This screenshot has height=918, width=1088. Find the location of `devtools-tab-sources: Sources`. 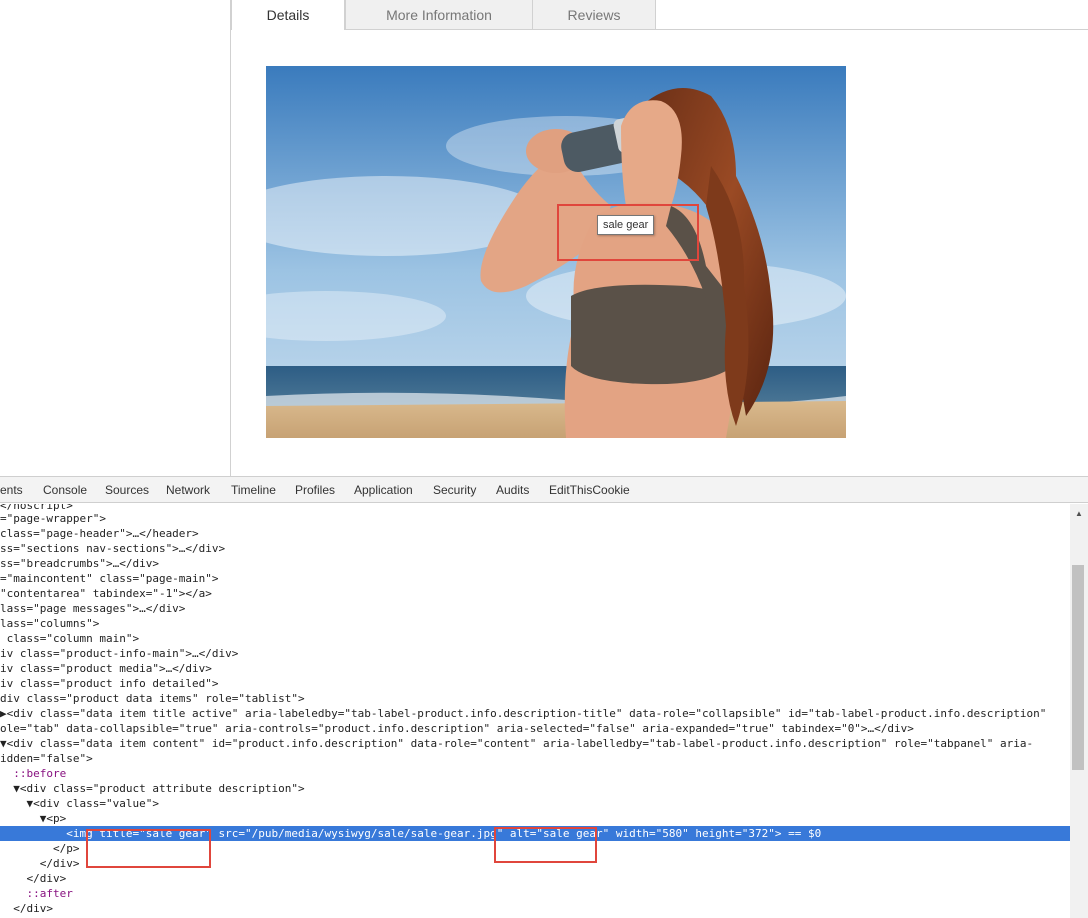

devtools-tab-sources: Sources is located at coordinates (127, 490).